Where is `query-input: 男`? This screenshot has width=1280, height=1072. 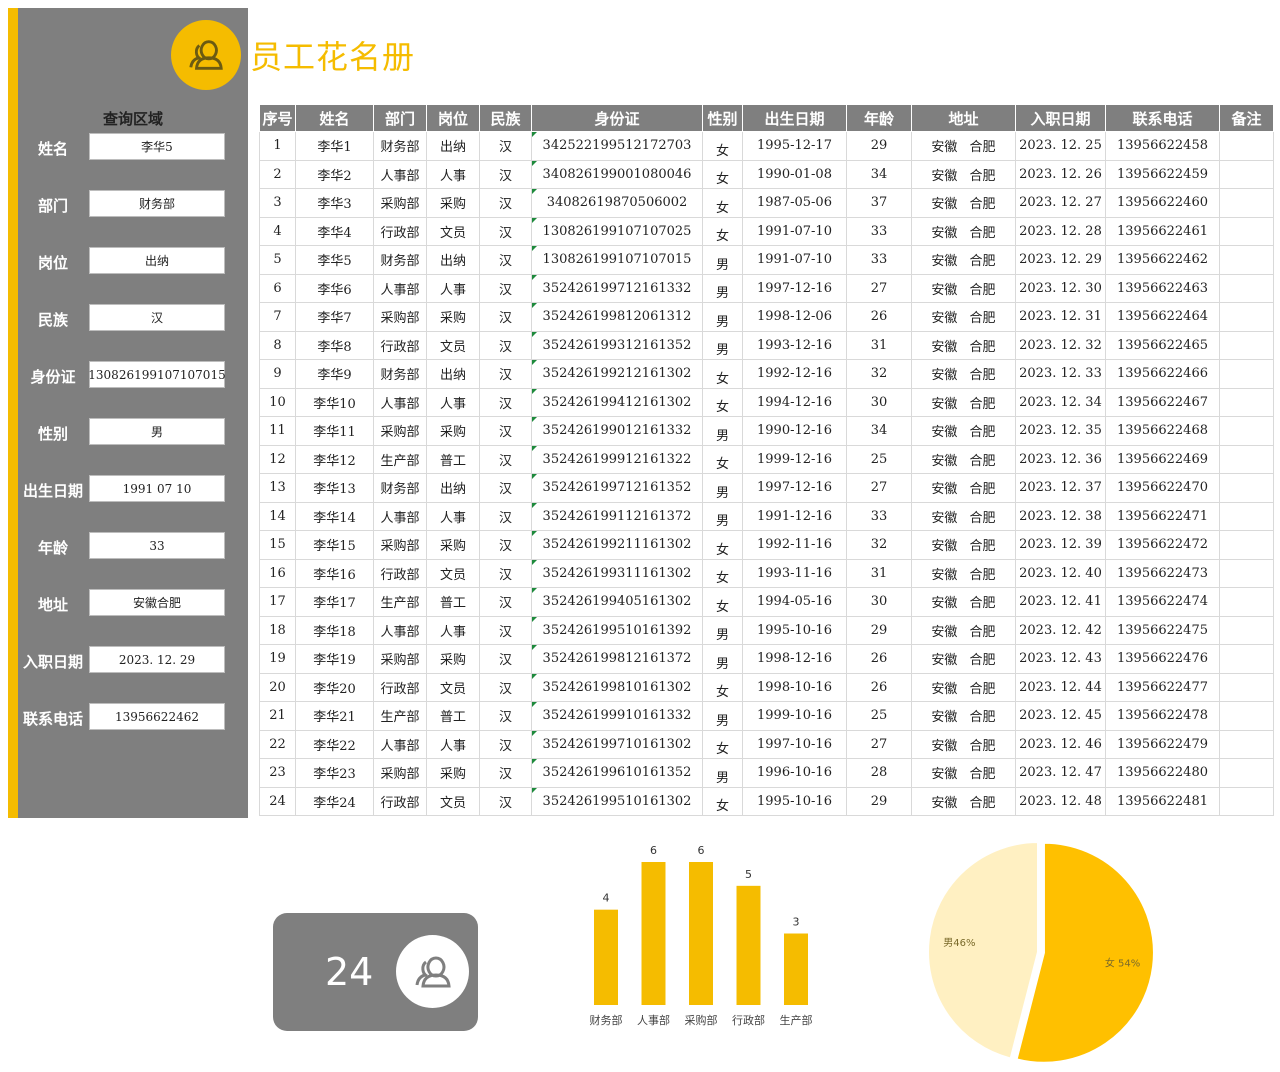
query-input: 男 is located at coordinates (157, 431).